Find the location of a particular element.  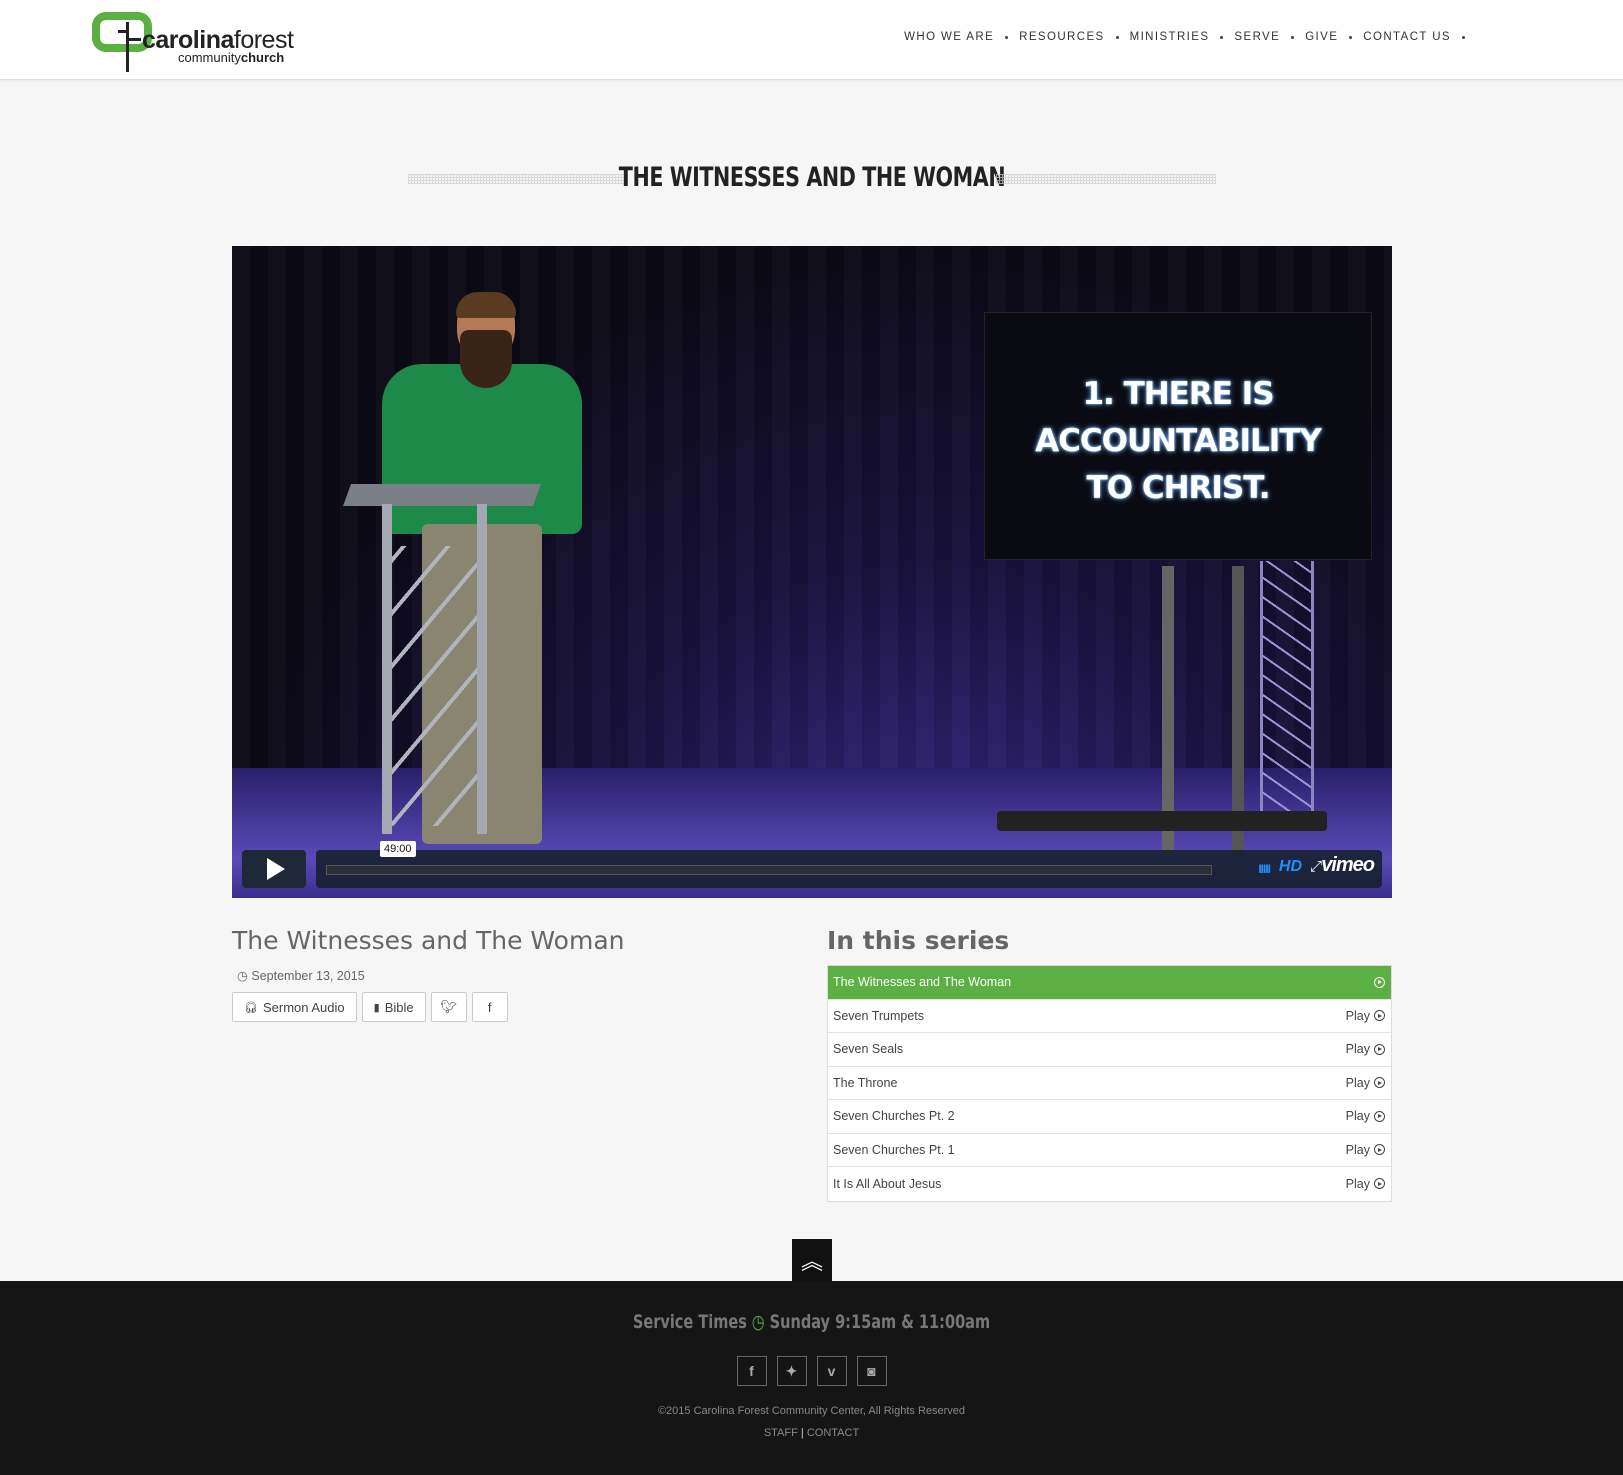

nav-give: GIVE is located at coordinates (1321, 37).